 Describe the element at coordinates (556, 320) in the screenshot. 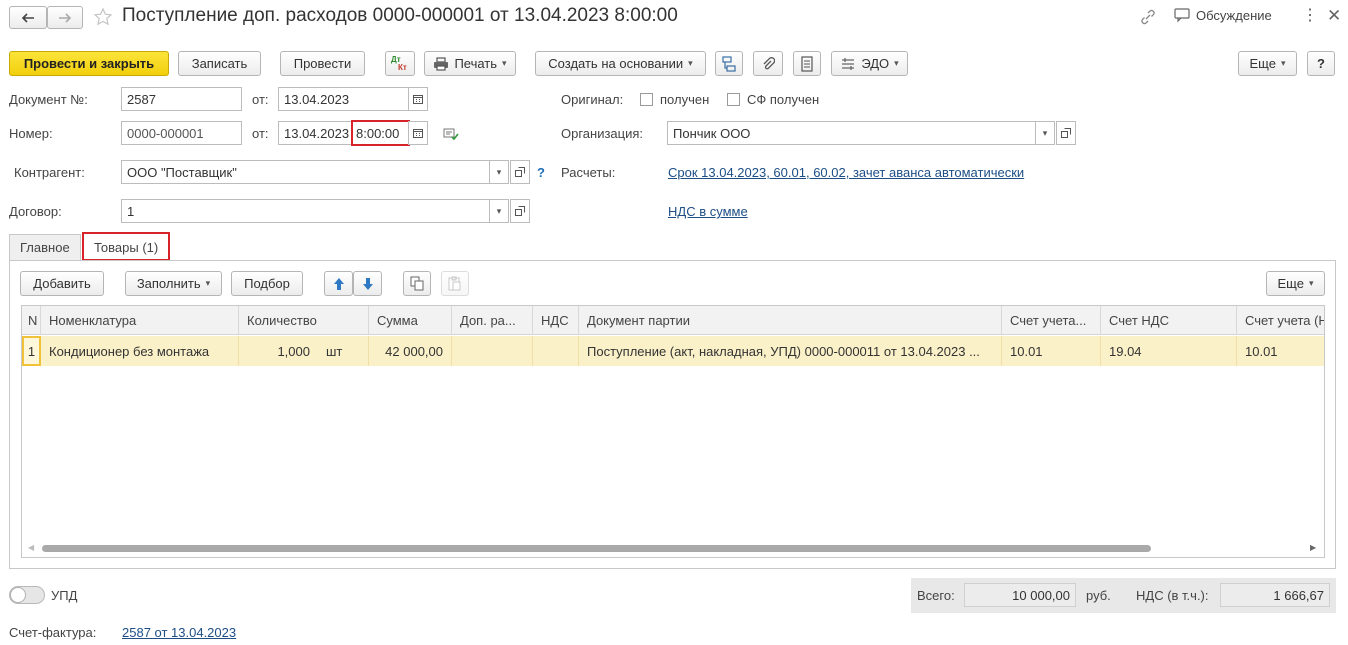

I see `column-header-vat: НДС` at that location.